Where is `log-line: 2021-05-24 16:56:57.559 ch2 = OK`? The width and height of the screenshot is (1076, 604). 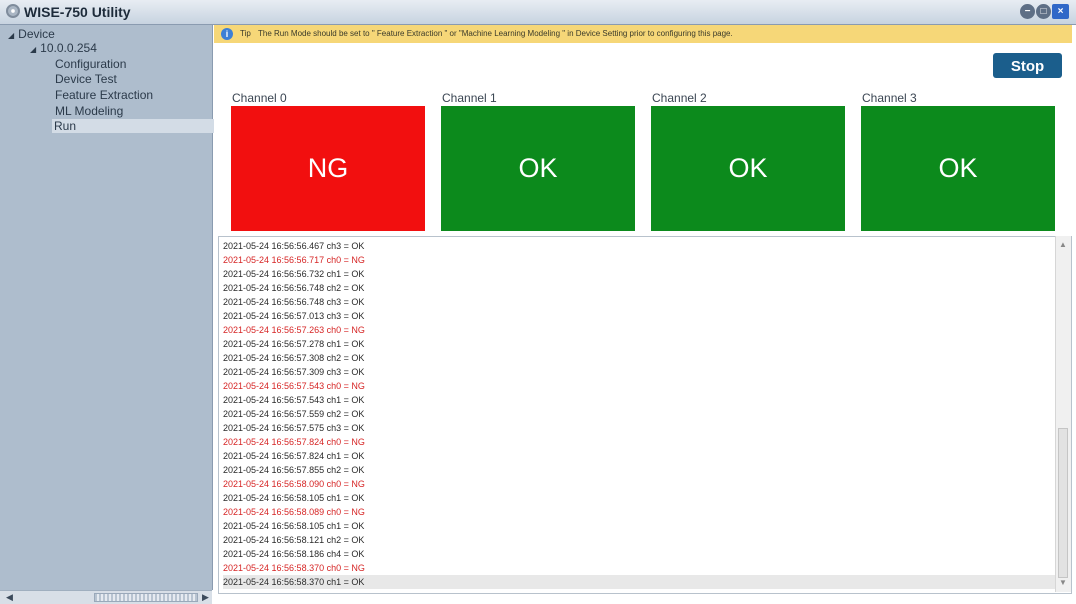
log-line: 2021-05-24 16:56:57.559 ch2 = OK is located at coordinates (294, 414).